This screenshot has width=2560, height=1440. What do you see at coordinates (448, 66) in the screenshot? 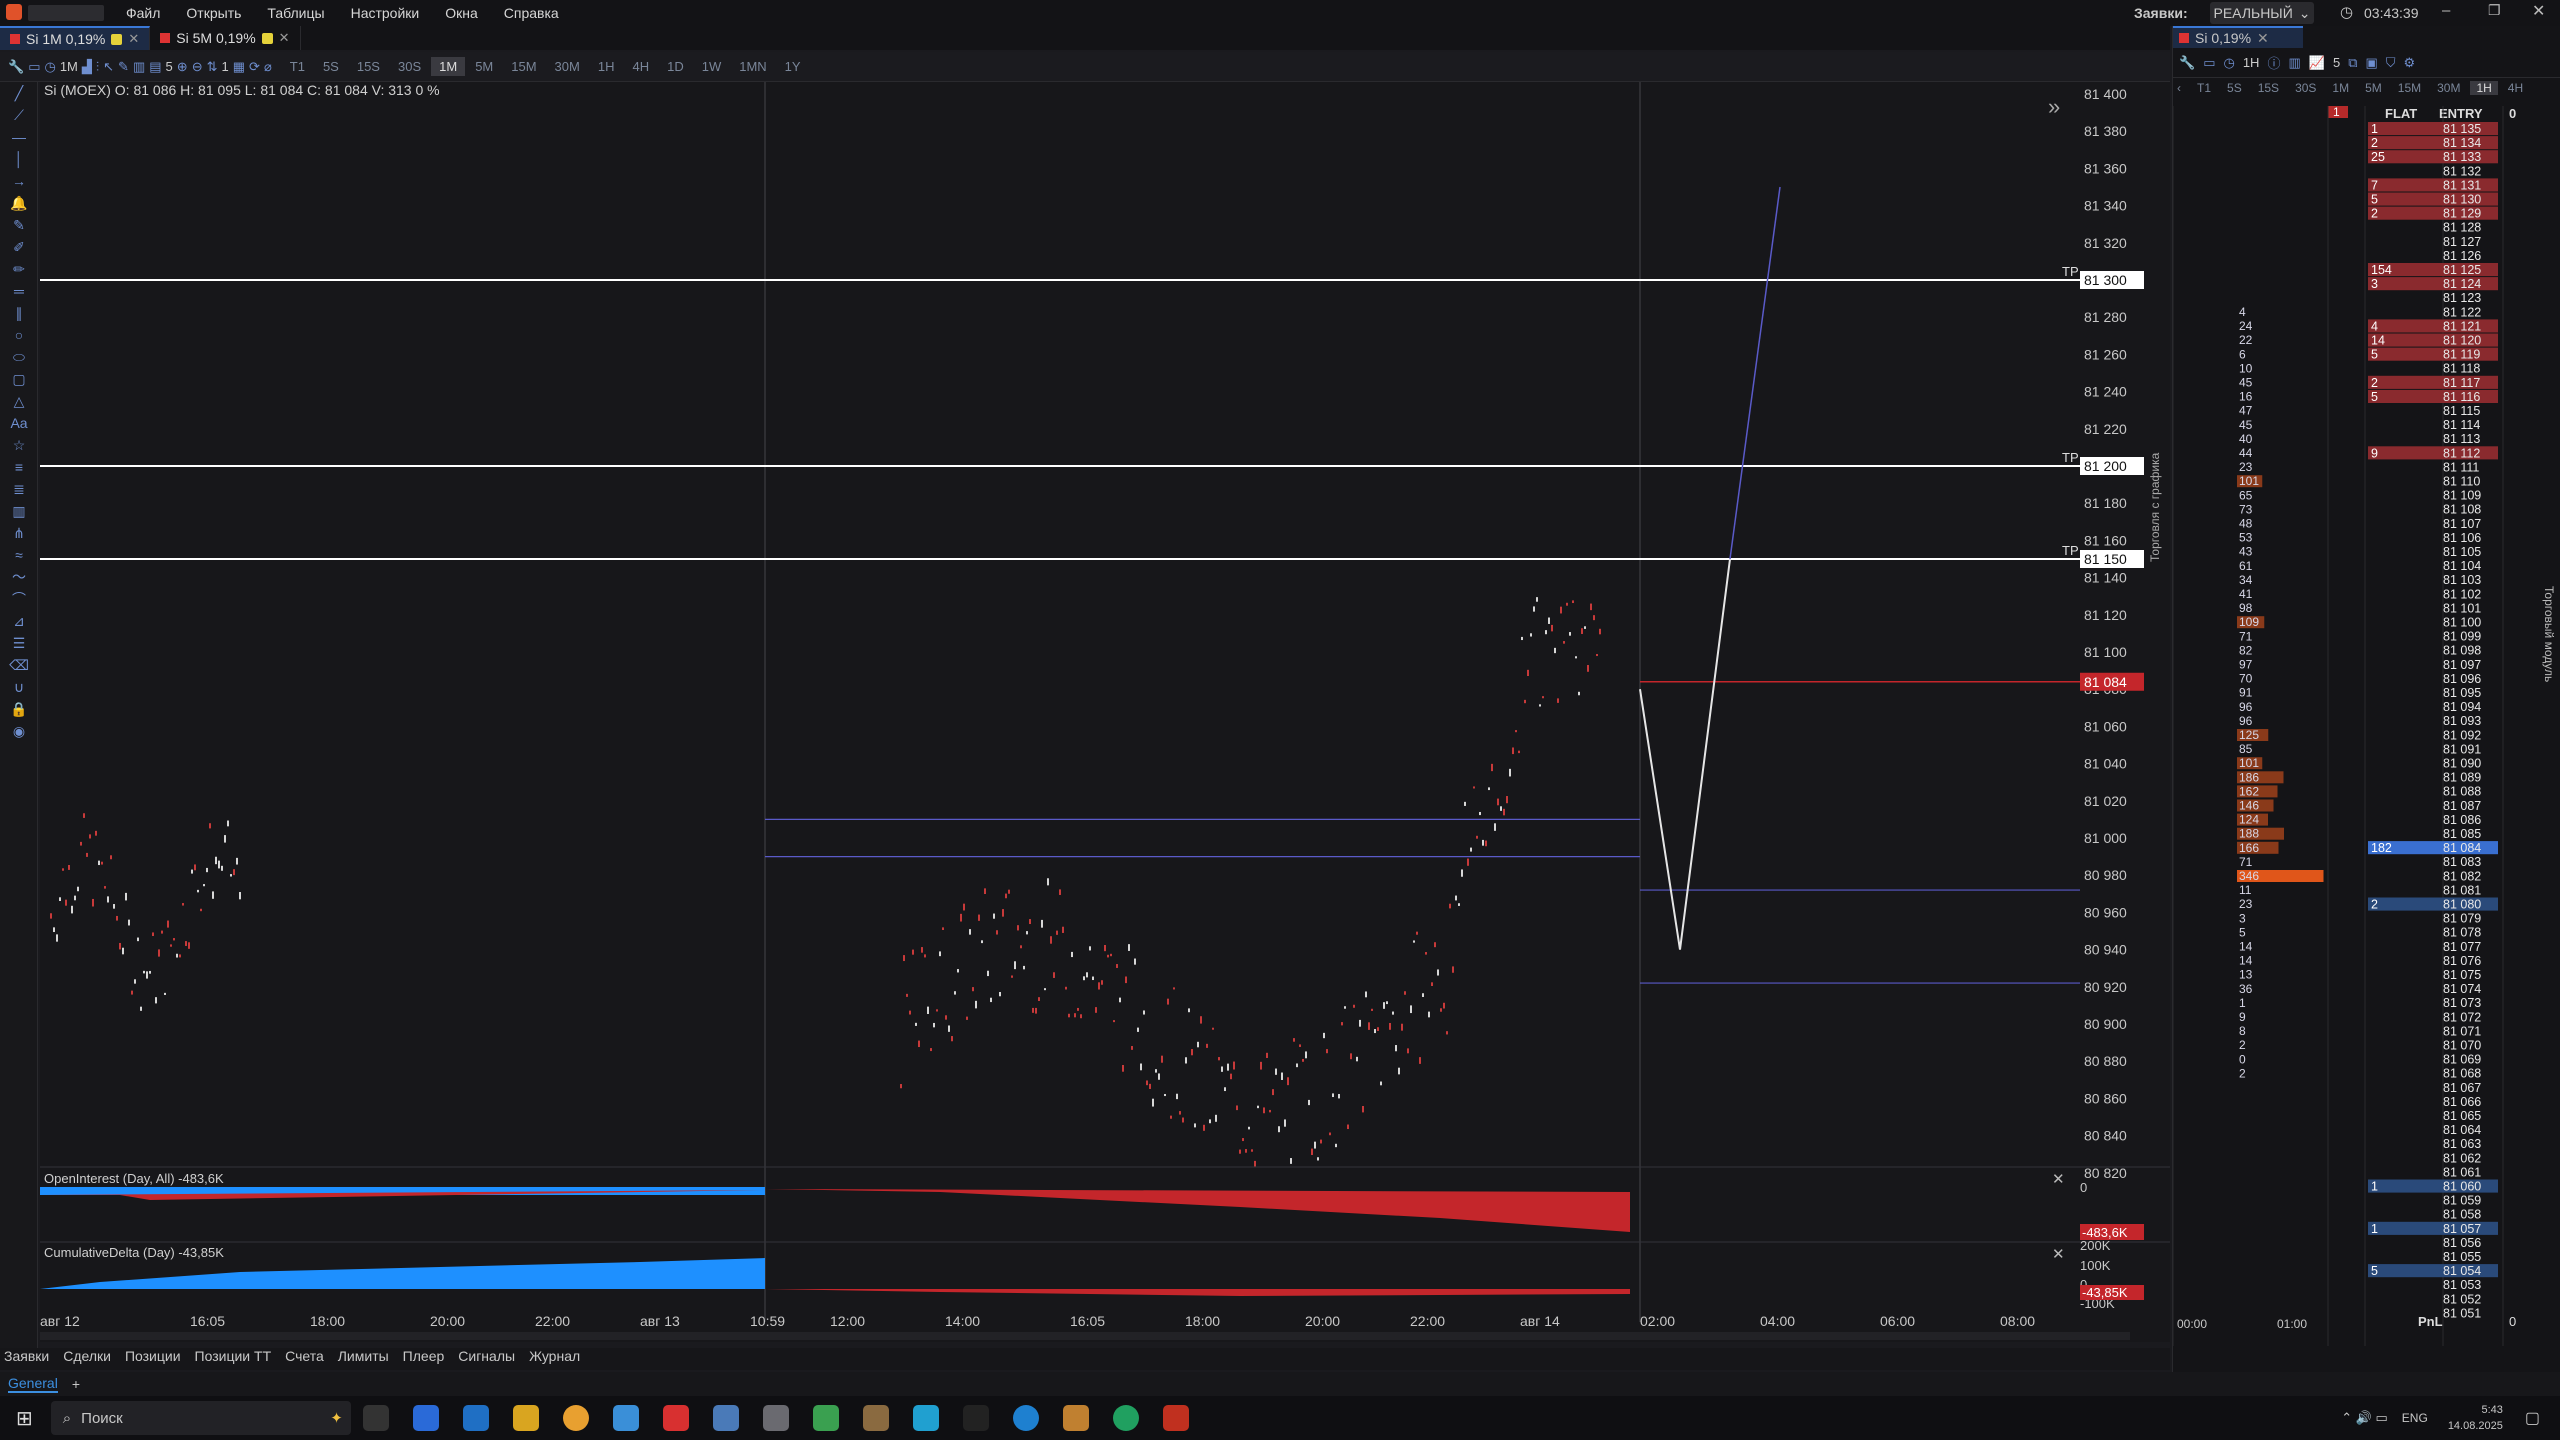
I see `timeframe-button: 1M` at bounding box center [448, 66].